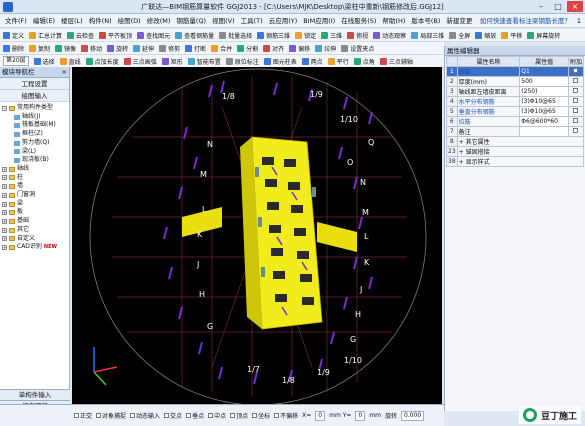 This screenshot has width=585, height=426. Describe the element at coordinates (35, 134) in the screenshot. I see `tree-item: 框柱(Z)` at that location.